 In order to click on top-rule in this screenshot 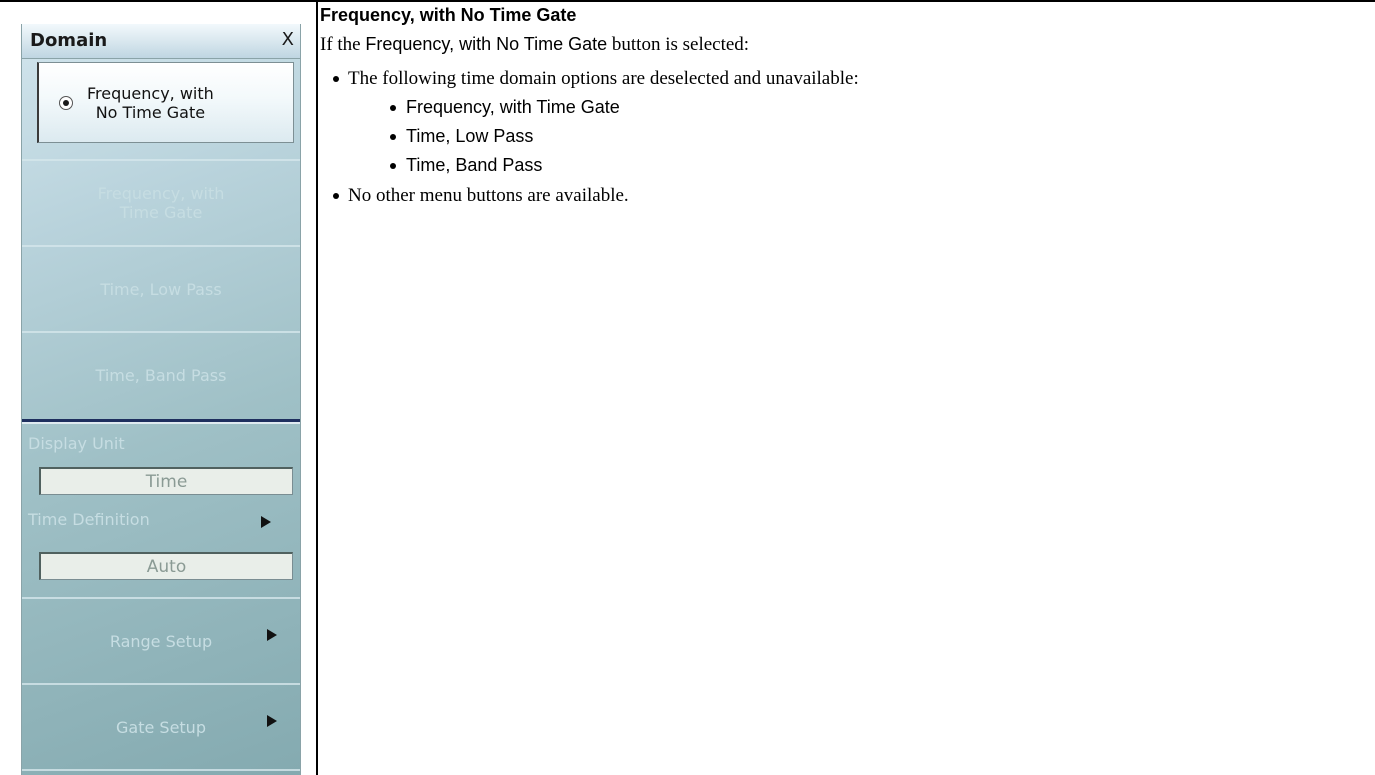, I will do `click(687, 1)`.